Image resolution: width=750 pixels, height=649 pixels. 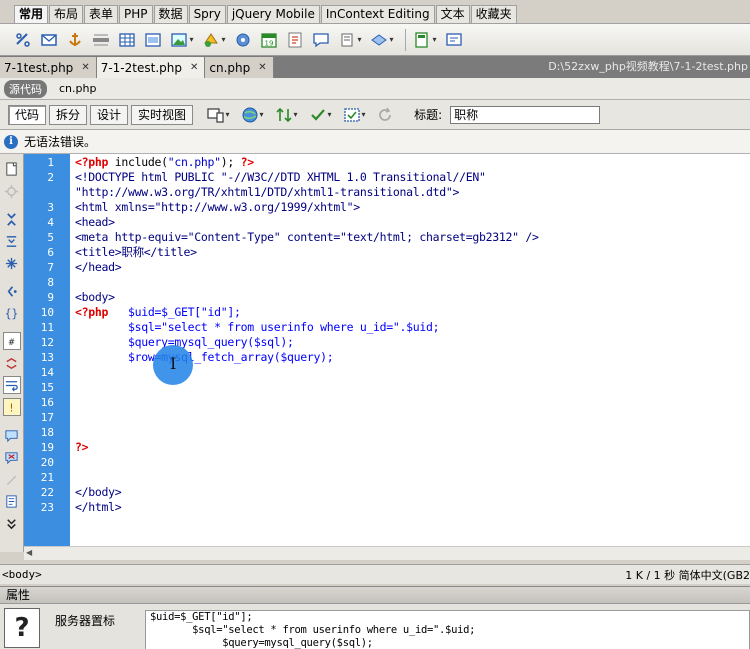 I want to click on title-input: 职称, so click(x=525, y=114).